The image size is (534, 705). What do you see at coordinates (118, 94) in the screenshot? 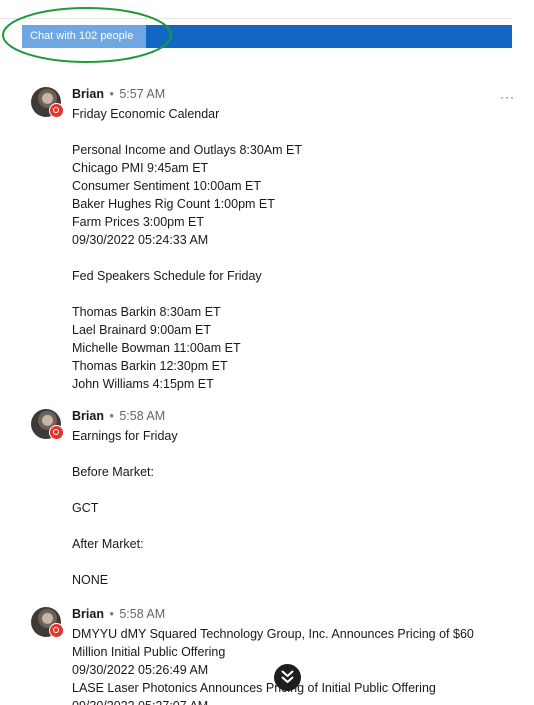
I see `message-header: Brian • 5:57 AM` at bounding box center [118, 94].